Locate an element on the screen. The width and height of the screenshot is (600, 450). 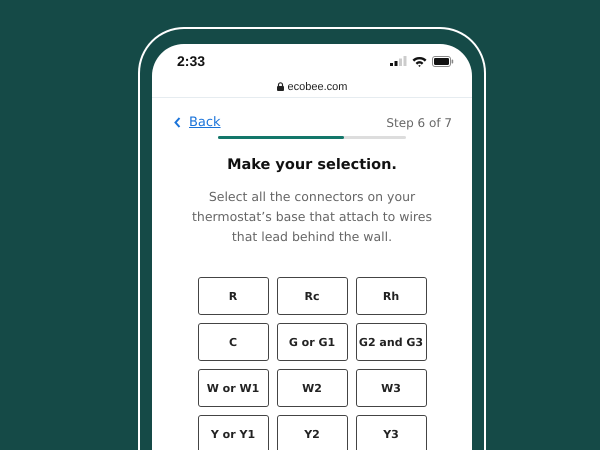
back-link: Back is located at coordinates (197, 122).